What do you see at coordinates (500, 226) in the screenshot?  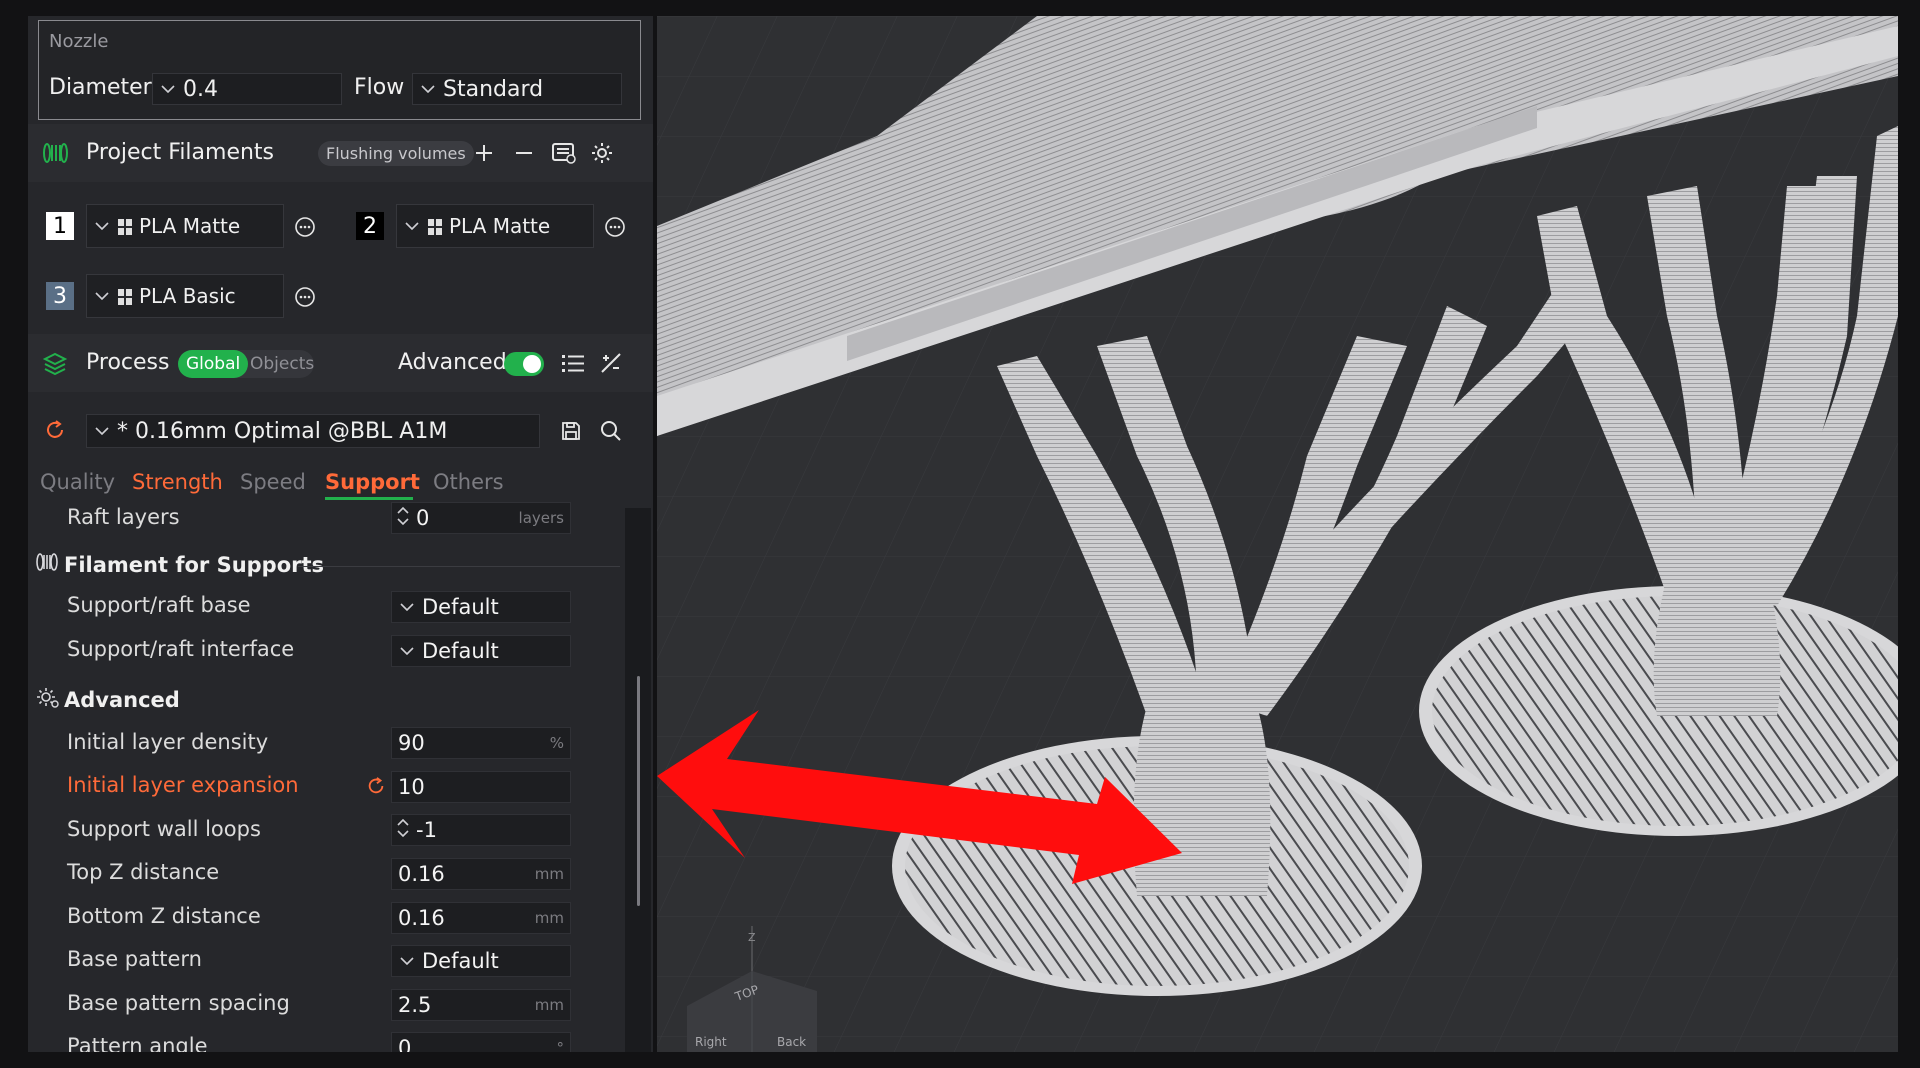 I see `filament-2-name: PLA Matte` at bounding box center [500, 226].